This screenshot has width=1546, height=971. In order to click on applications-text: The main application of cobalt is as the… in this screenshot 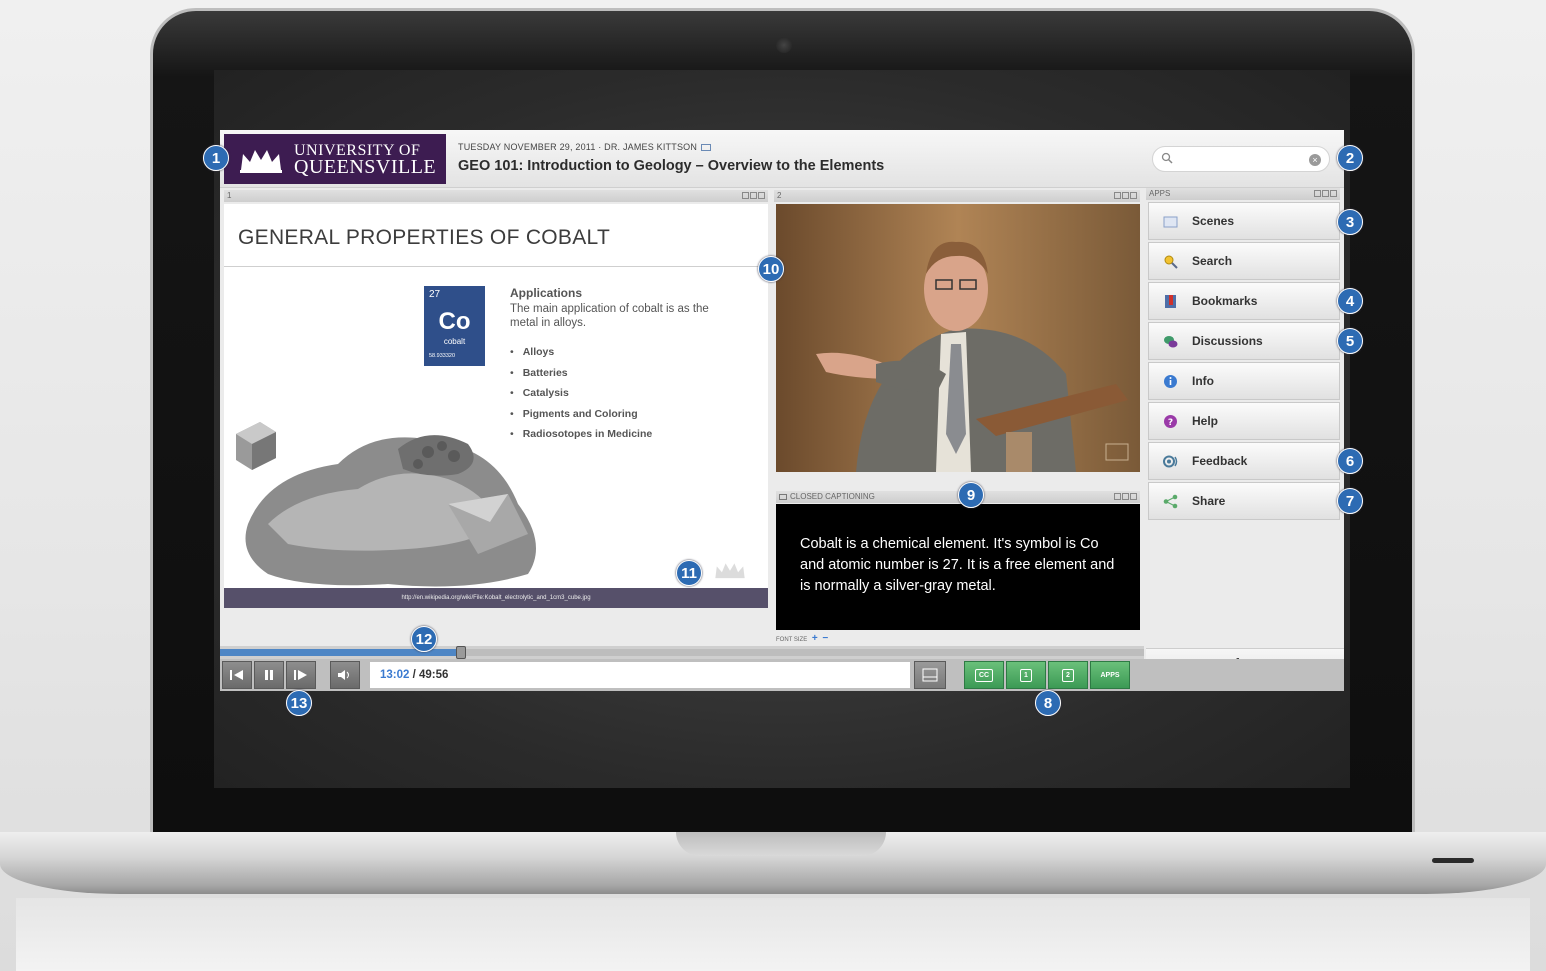, I will do `click(609, 316)`.